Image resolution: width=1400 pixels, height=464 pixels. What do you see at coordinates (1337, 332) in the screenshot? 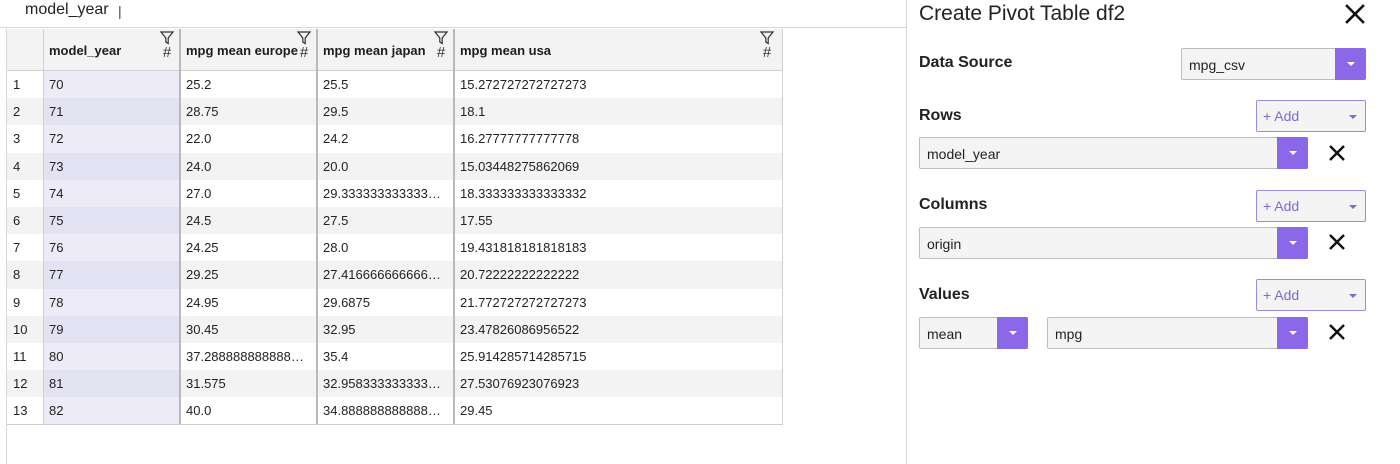
I see `remove-value-field-icon` at bounding box center [1337, 332].